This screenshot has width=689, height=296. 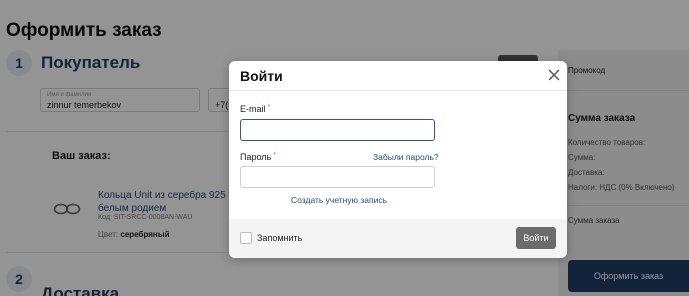 What do you see at coordinates (339, 200) in the screenshot?
I see `create-account-link: Создать учетную запись` at bounding box center [339, 200].